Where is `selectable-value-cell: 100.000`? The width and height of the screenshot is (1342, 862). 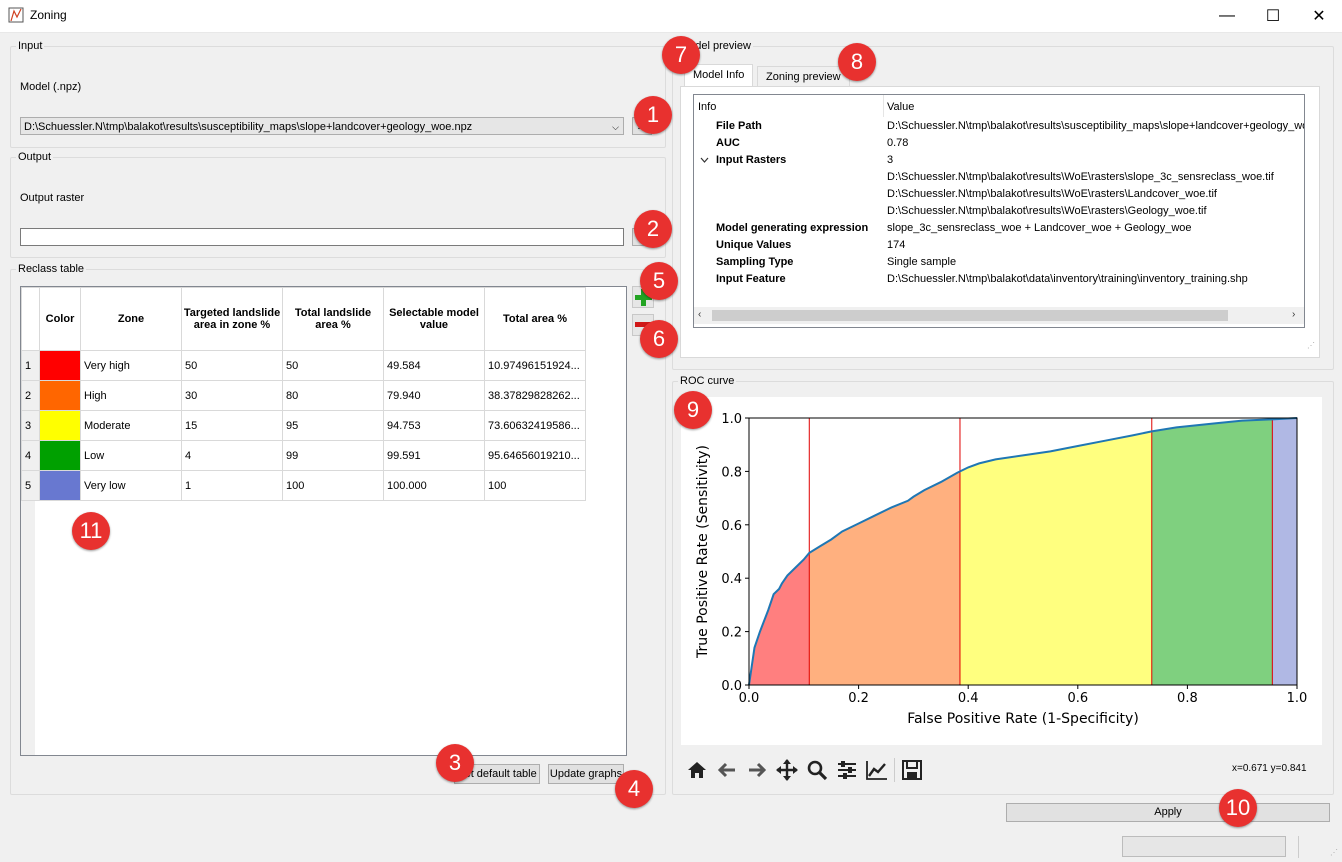 selectable-value-cell: 100.000 is located at coordinates (434, 485).